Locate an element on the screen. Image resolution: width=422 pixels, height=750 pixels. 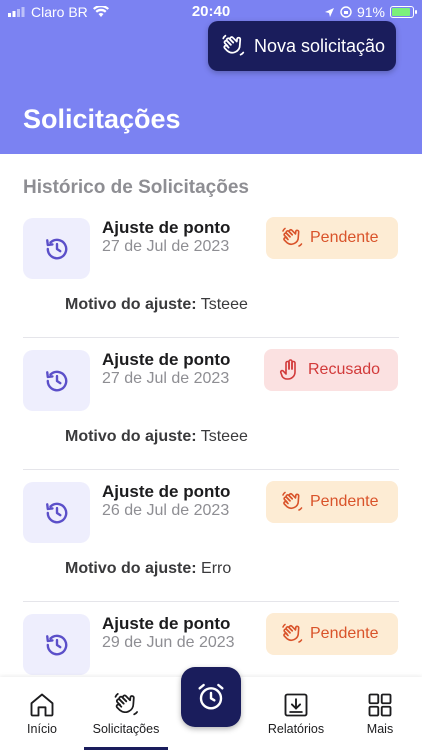
status-label: Recusado is located at coordinates (344, 369).